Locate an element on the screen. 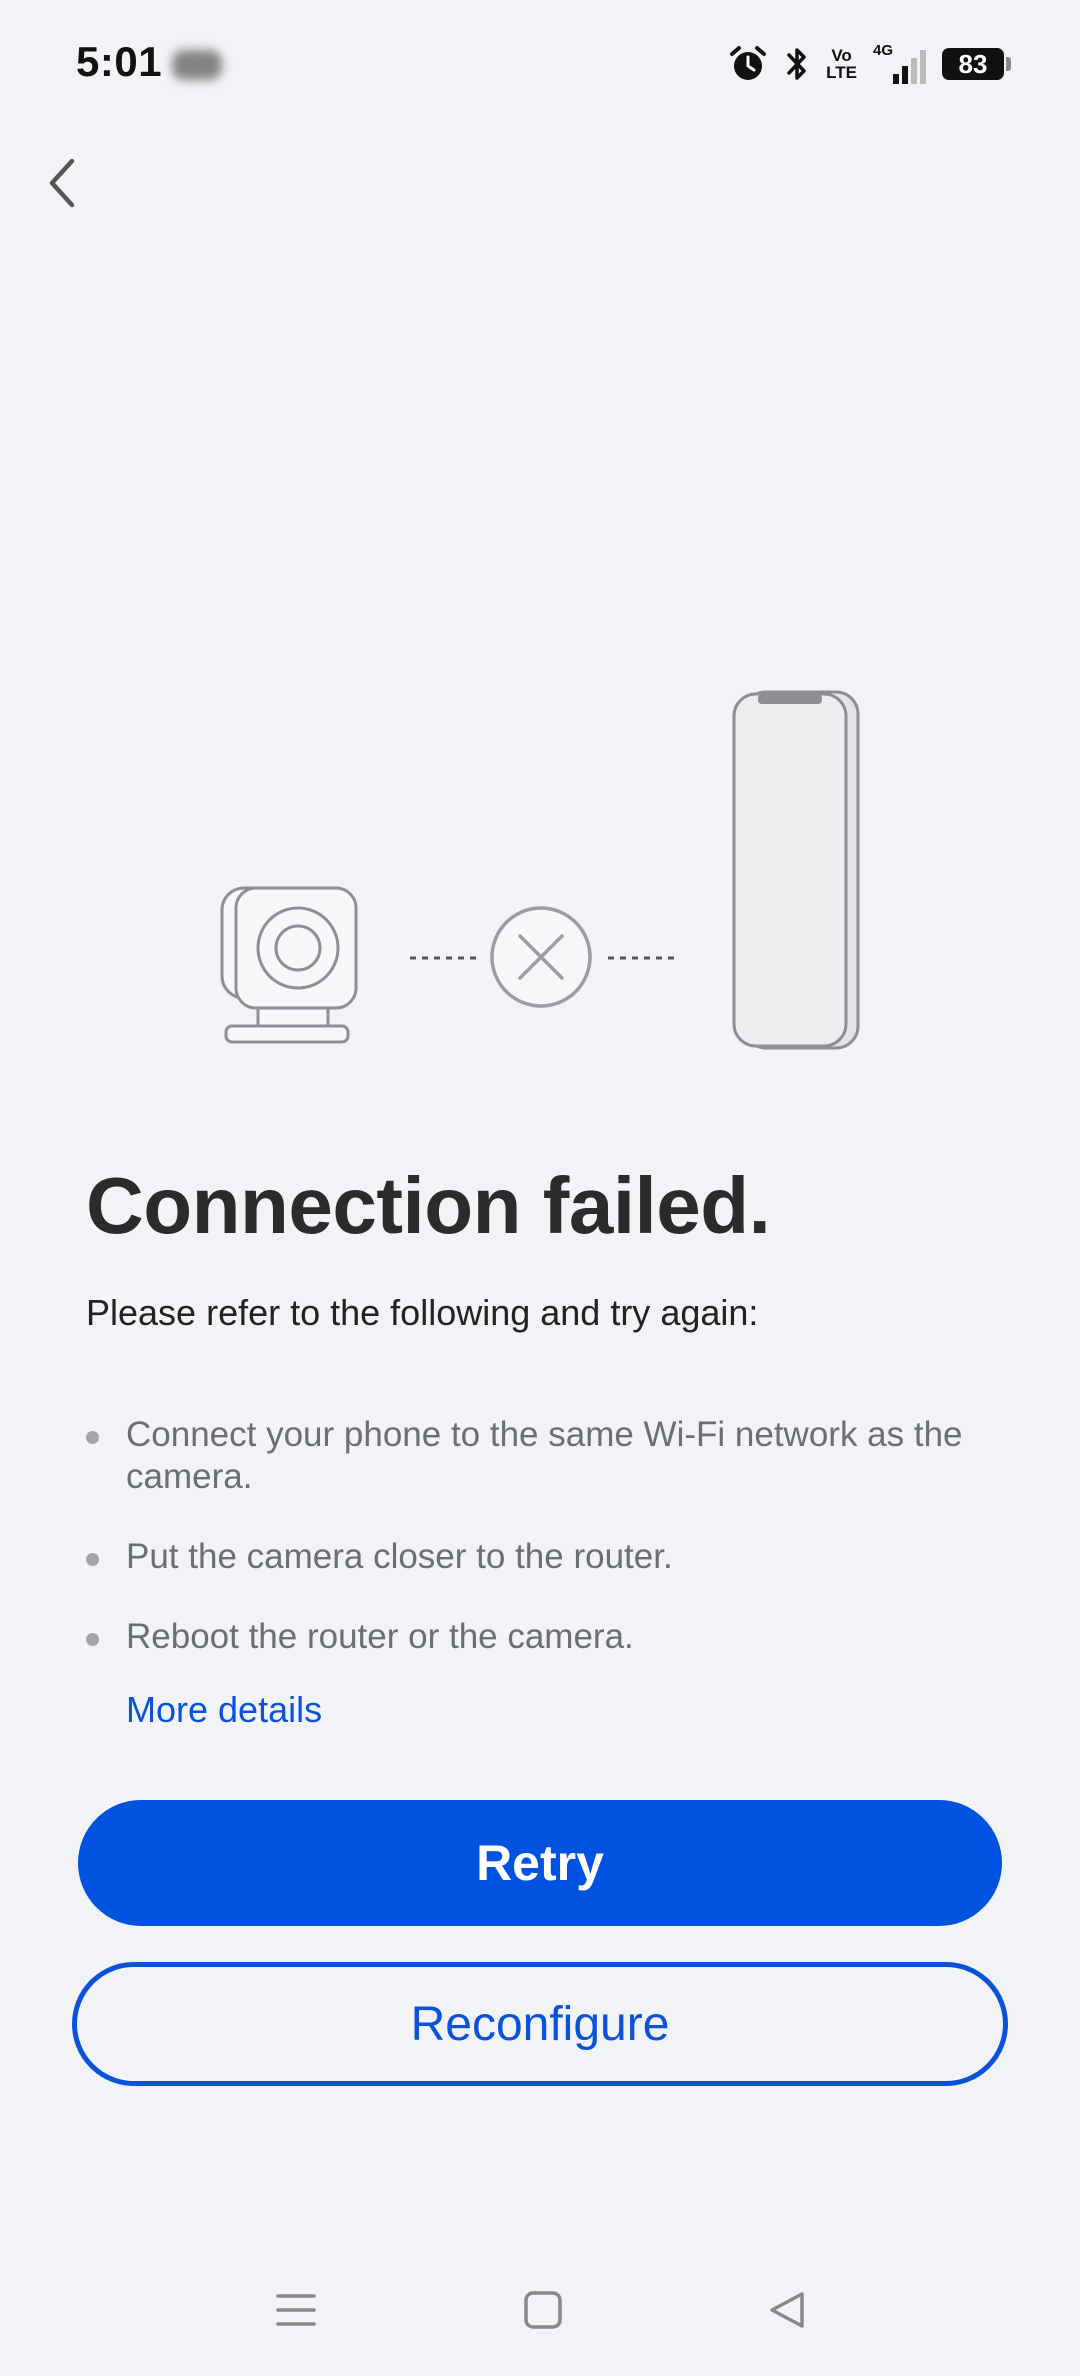  chevron-left-icon is located at coordinates (62, 183).